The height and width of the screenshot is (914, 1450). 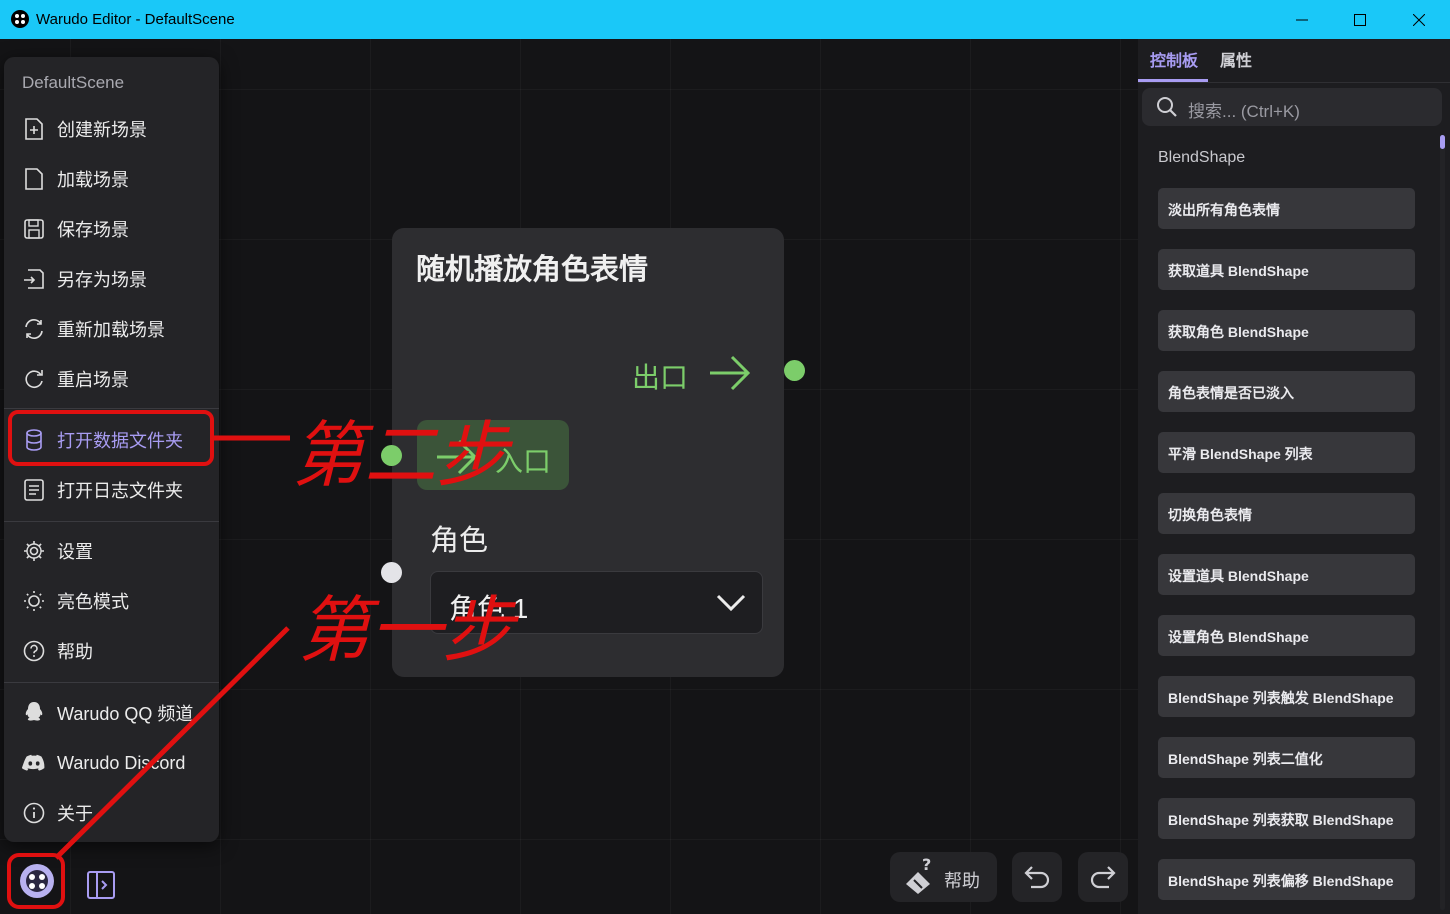 I want to click on character-dropdown: 角色 1, so click(x=596, y=602).